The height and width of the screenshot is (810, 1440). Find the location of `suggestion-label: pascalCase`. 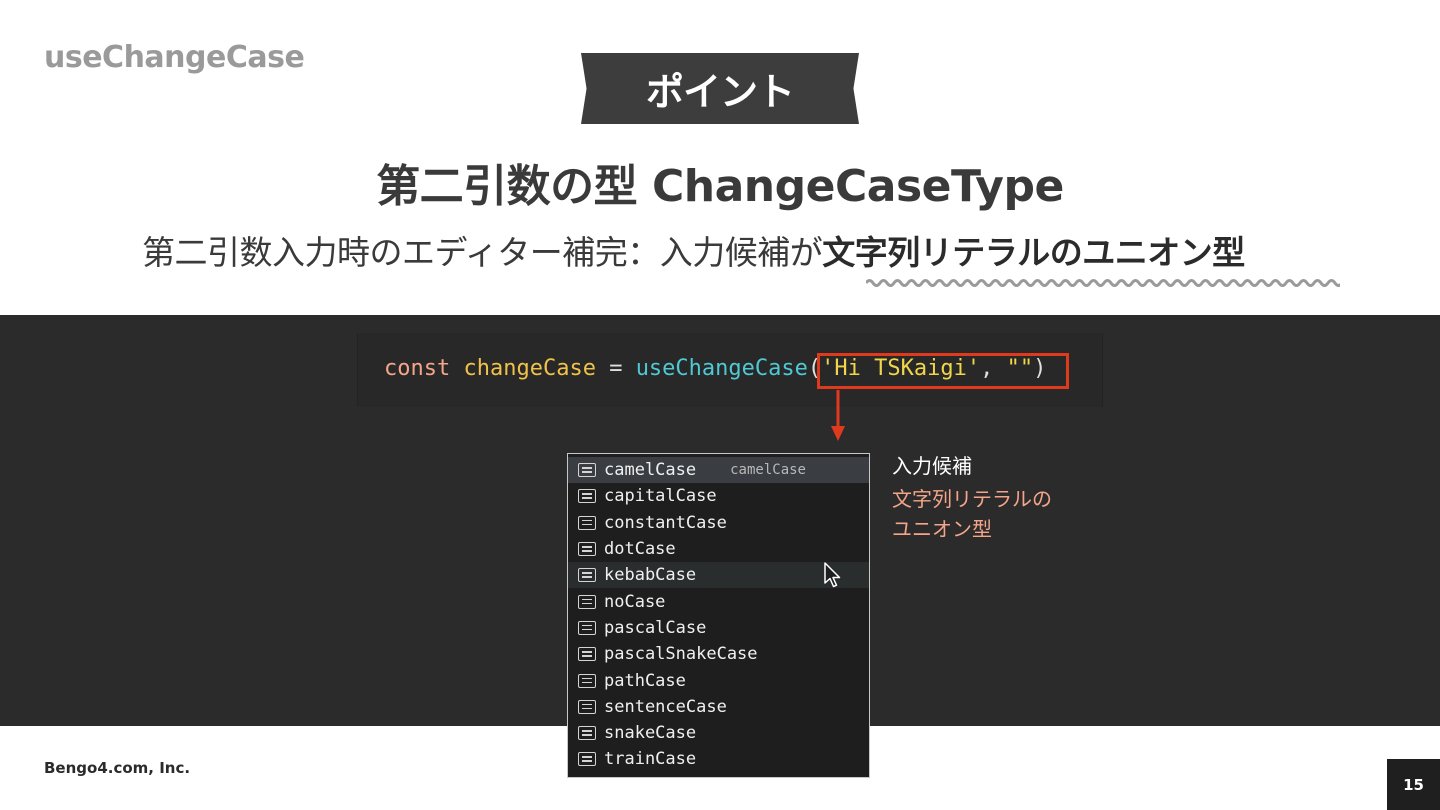

suggestion-label: pascalCase is located at coordinates (655, 627).